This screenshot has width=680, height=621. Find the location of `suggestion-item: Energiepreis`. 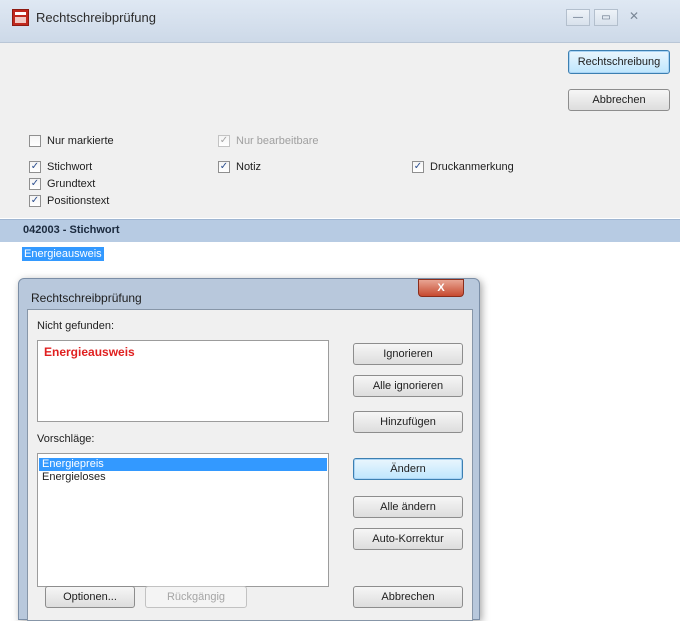

suggestion-item: Energiepreis is located at coordinates (183, 464).